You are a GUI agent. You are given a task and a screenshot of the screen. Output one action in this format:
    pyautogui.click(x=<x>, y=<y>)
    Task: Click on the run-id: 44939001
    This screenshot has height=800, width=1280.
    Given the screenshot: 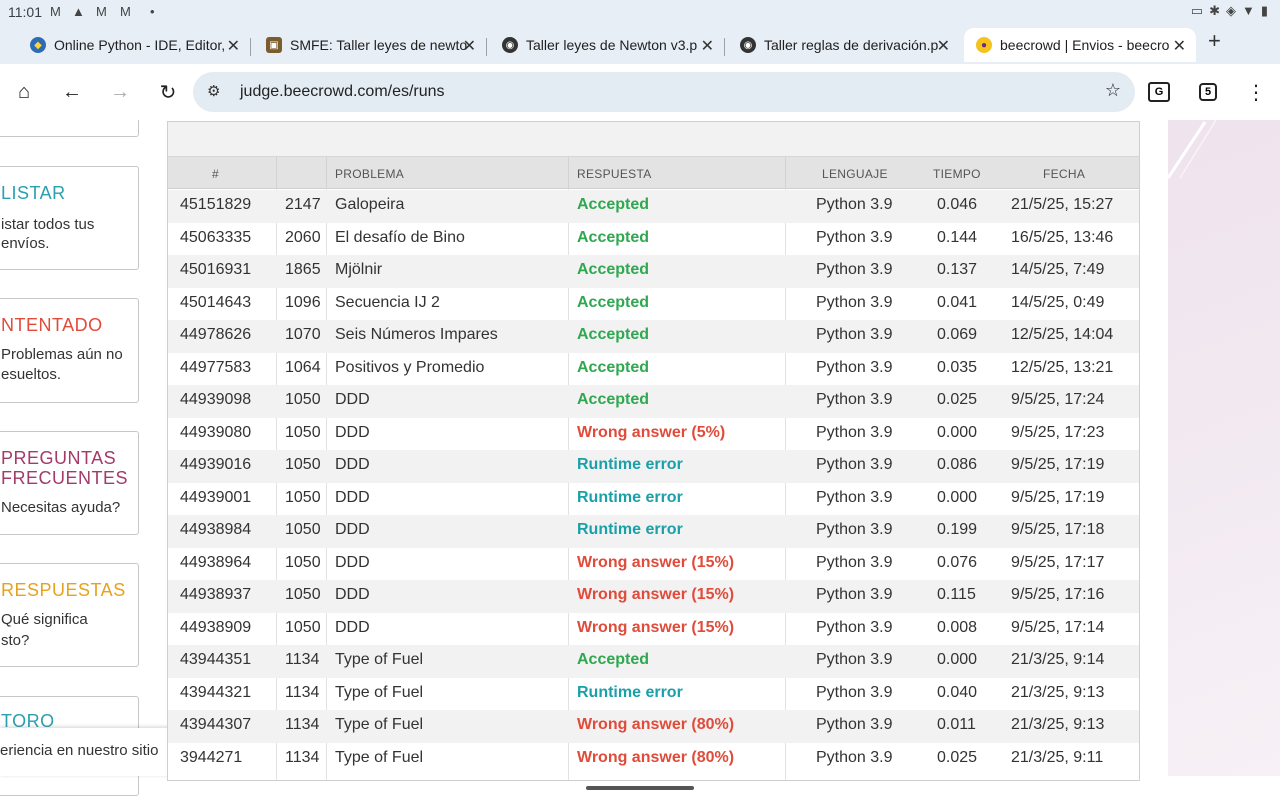 What is the action you would take?
    pyautogui.click(x=215, y=498)
    